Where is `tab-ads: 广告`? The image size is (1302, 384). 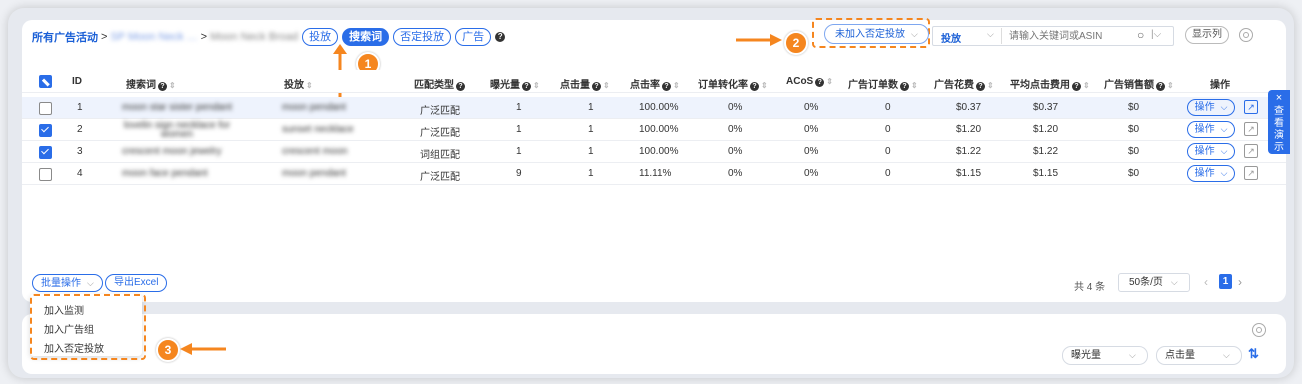
tab-ads: 广告 is located at coordinates (473, 37).